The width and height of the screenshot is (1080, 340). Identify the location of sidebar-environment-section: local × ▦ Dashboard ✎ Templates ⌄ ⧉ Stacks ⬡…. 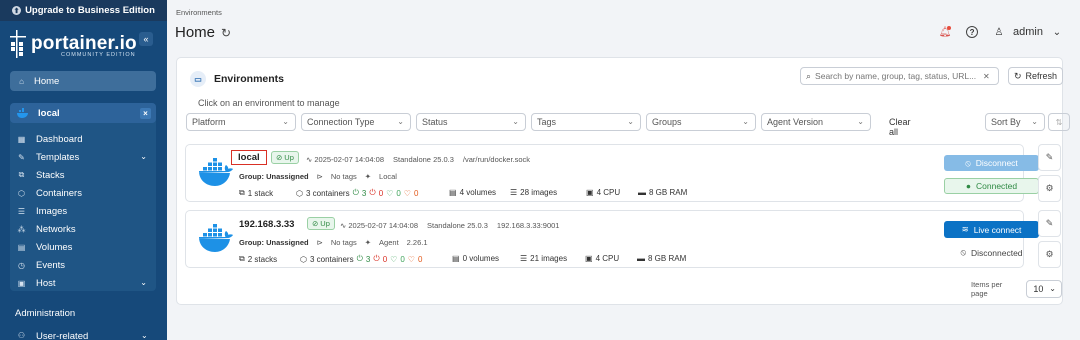
(83, 197).